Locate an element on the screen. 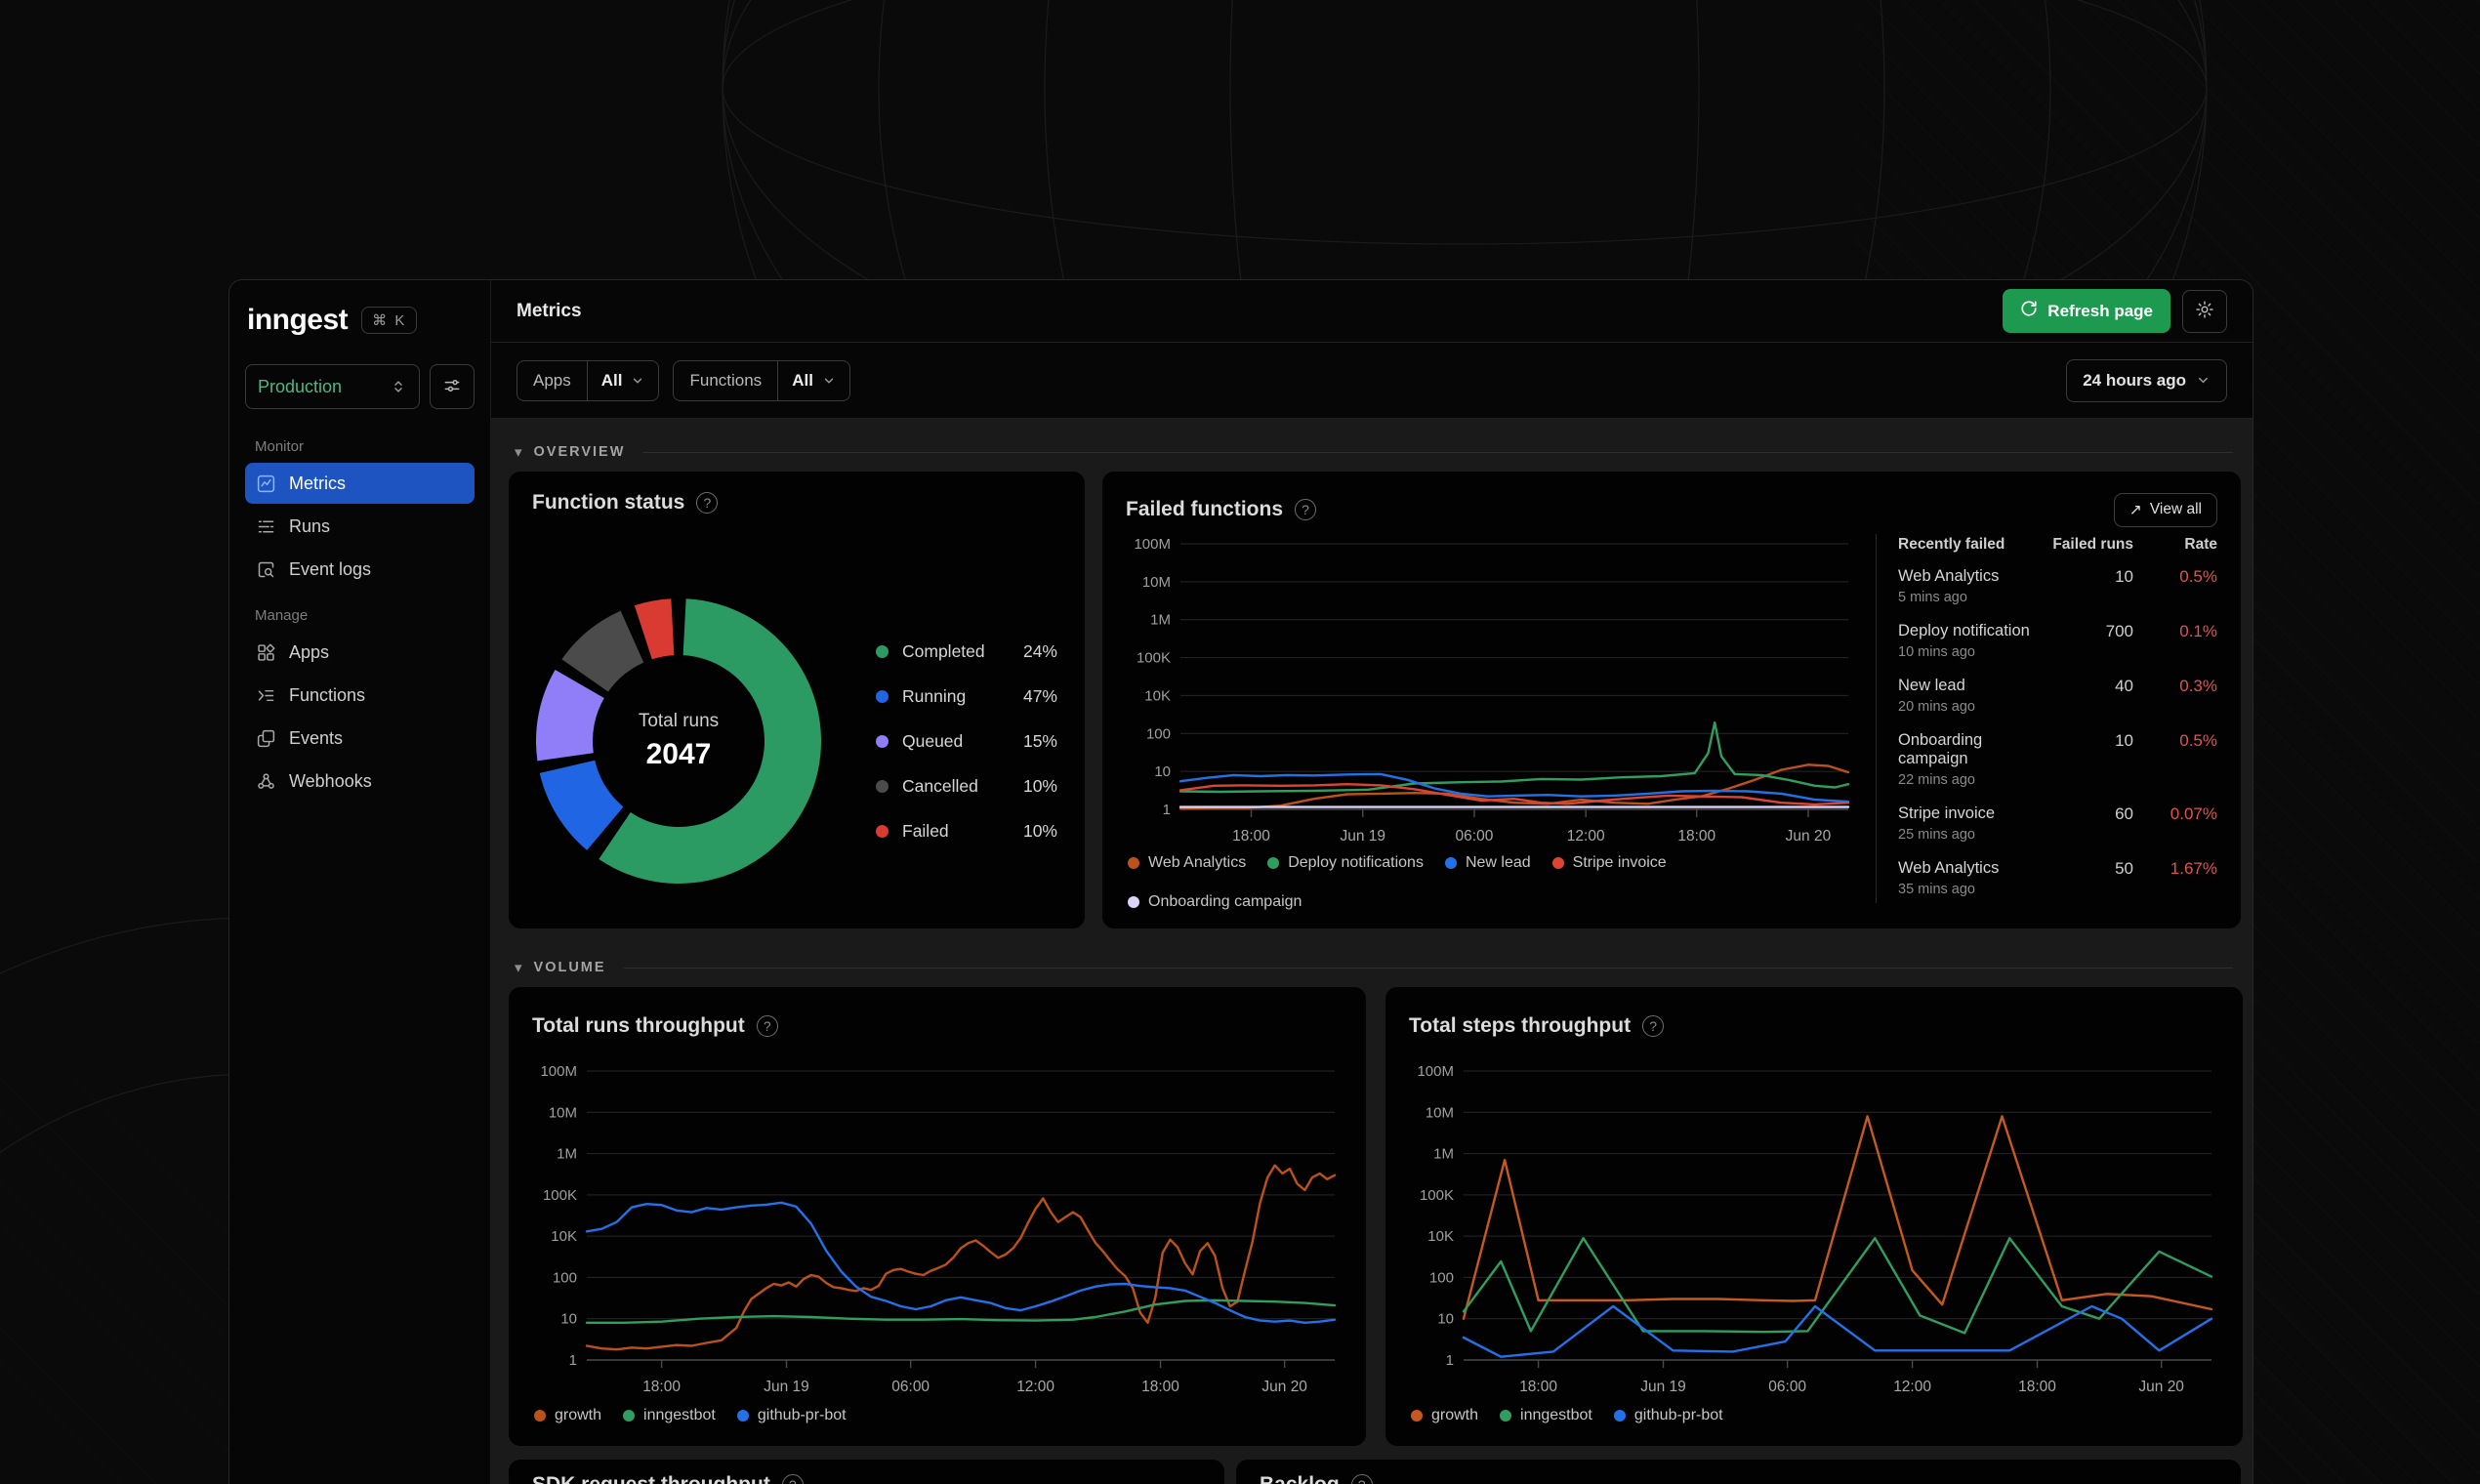 The width and height of the screenshot is (2480, 1484). series-github-pr-bot is located at coordinates (1837, 1331).